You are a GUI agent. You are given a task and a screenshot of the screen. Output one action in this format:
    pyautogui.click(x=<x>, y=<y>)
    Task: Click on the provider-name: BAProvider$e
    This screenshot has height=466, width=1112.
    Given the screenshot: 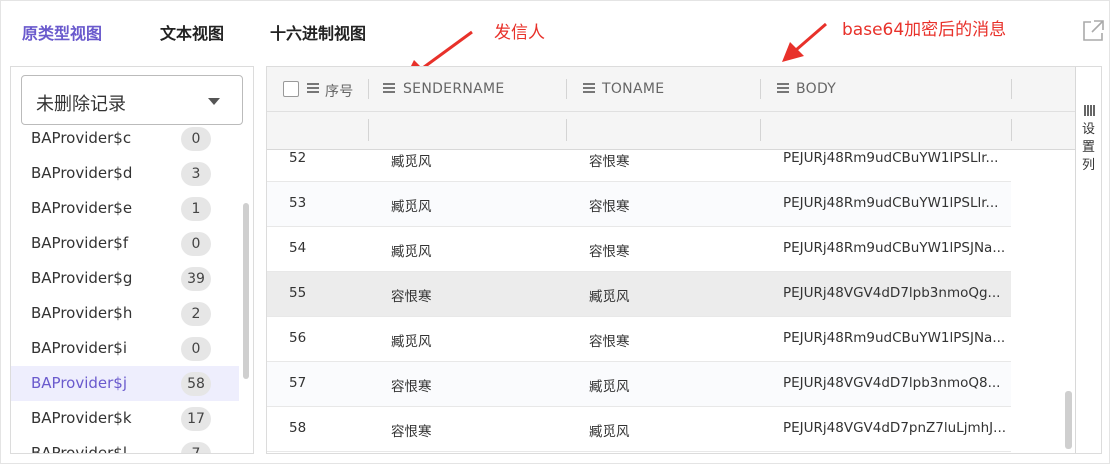 What is the action you would take?
    pyautogui.click(x=82, y=208)
    